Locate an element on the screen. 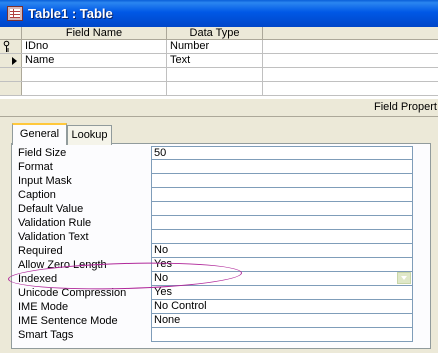 The height and width of the screenshot is (353, 438). property-row-smart-tags: Smart Tags is located at coordinates (214, 335).